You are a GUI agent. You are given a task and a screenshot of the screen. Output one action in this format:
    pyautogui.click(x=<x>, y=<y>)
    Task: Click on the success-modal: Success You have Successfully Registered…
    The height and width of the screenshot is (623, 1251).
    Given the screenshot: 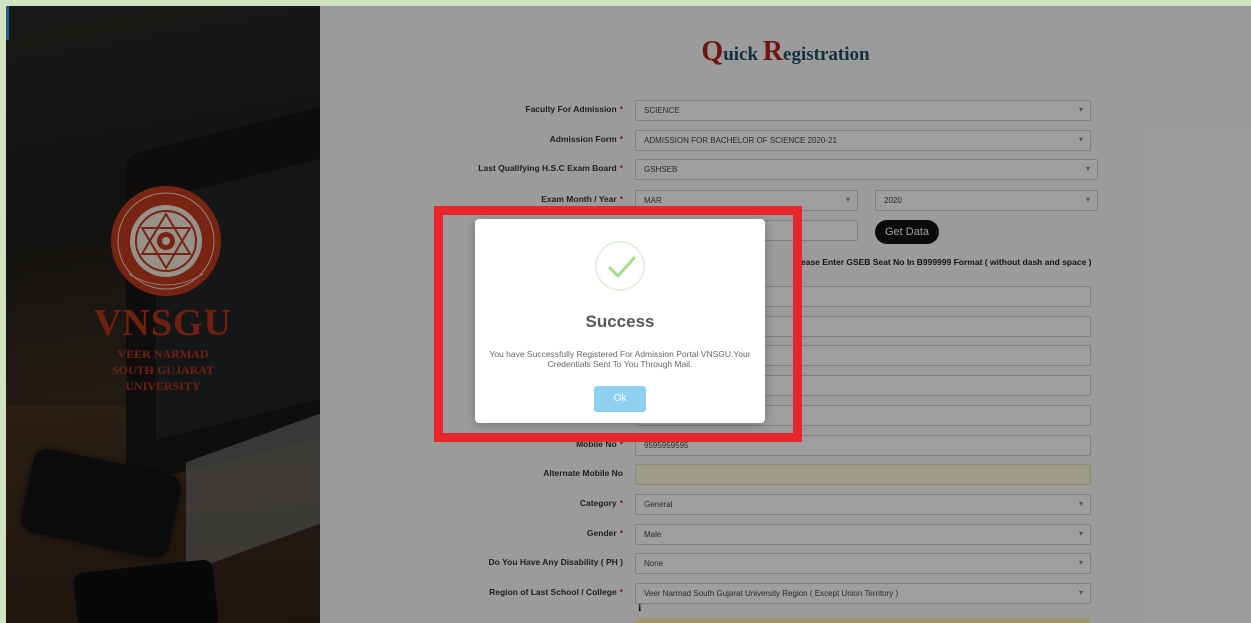 What is the action you would take?
    pyautogui.click(x=620, y=321)
    